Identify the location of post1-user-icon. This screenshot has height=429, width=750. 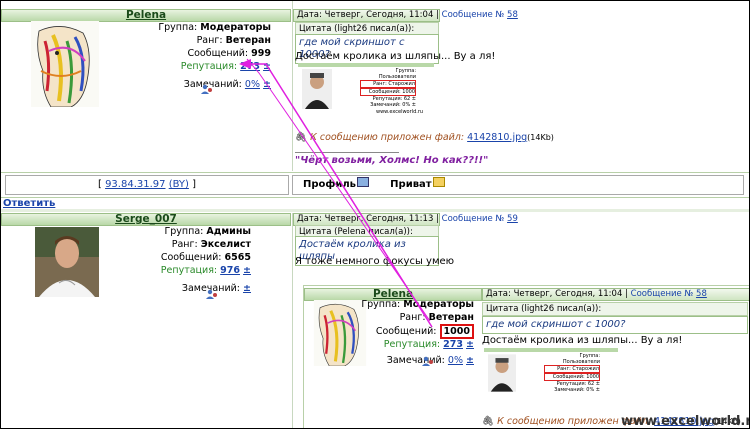
(207, 89).